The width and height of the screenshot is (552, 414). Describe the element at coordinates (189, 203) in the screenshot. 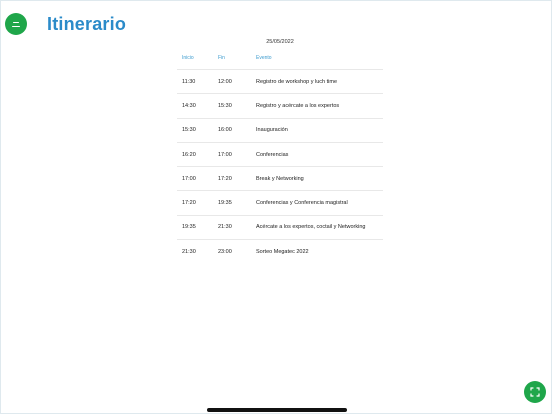

I see `row-start-time: 17:20` at that location.